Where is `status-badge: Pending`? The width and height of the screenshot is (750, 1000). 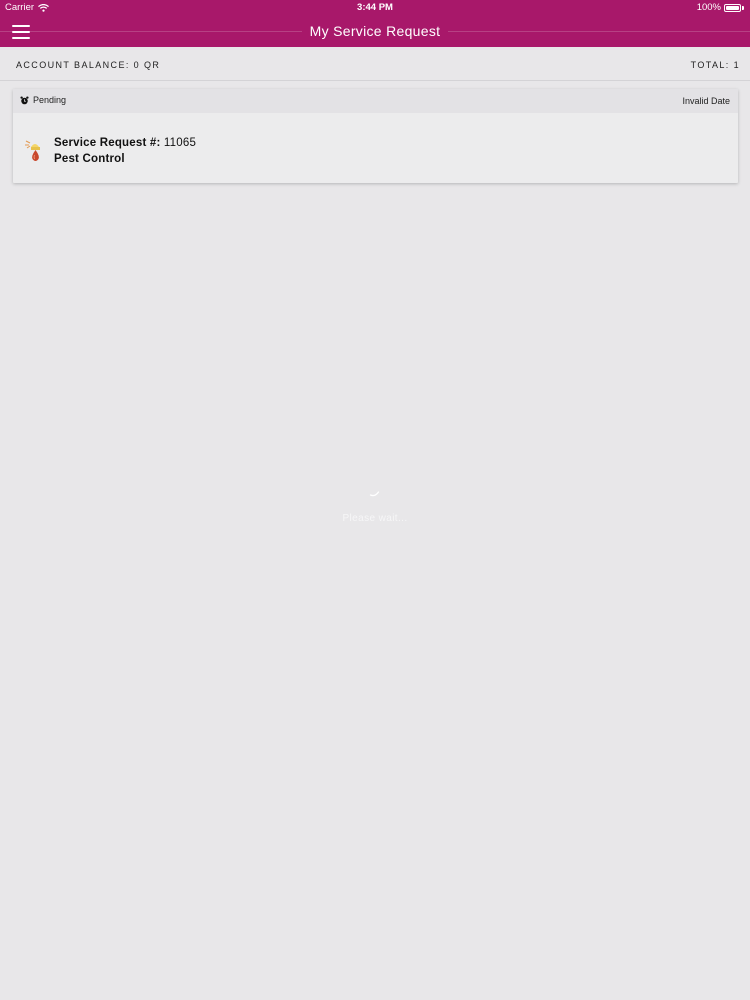
status-badge: Pending is located at coordinates (43, 100).